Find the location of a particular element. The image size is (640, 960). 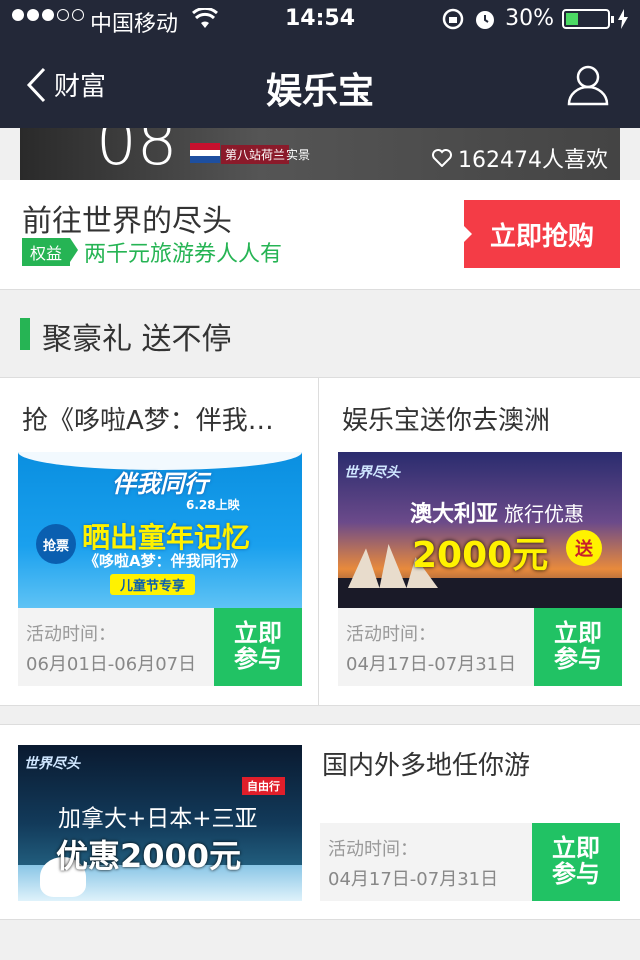

netherlands-flag-icon is located at coordinates (205, 153).